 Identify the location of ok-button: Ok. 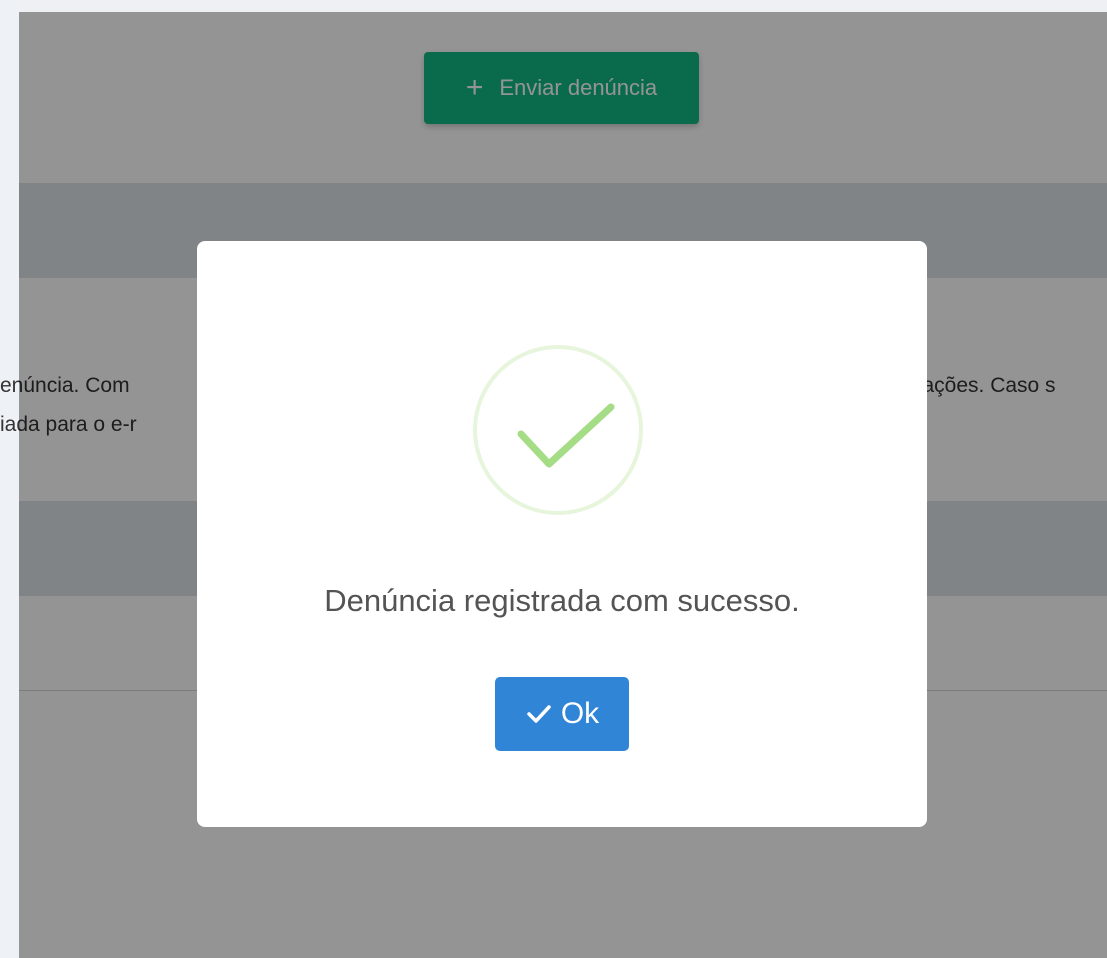
(562, 714).